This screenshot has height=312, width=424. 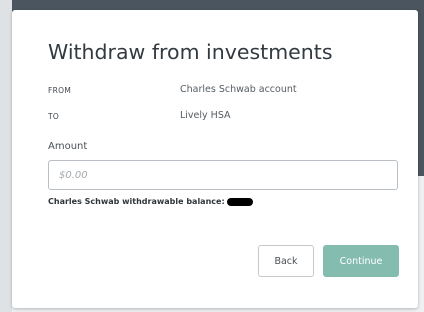 I want to click on dialog-title: Withdraw from investments, so click(x=190, y=52).